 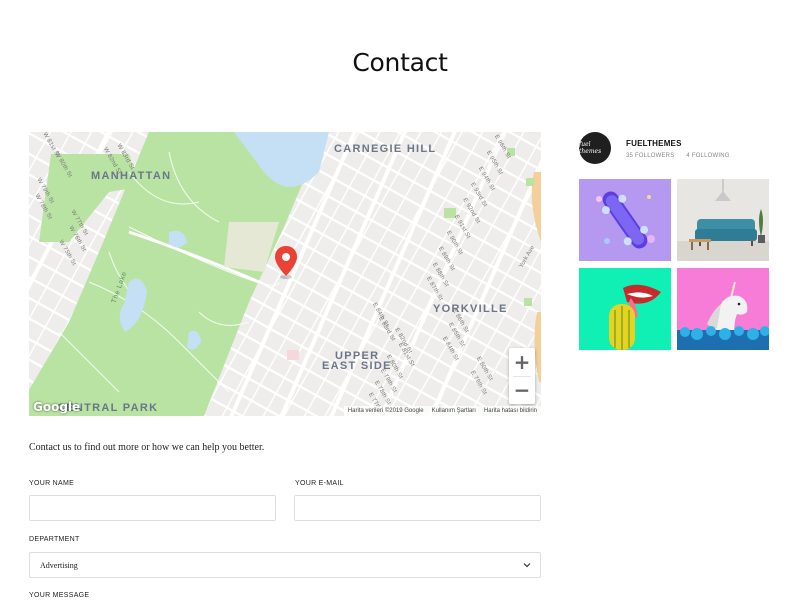 I want to click on neighborhood-label: MANHATTAN, so click(x=131, y=176).